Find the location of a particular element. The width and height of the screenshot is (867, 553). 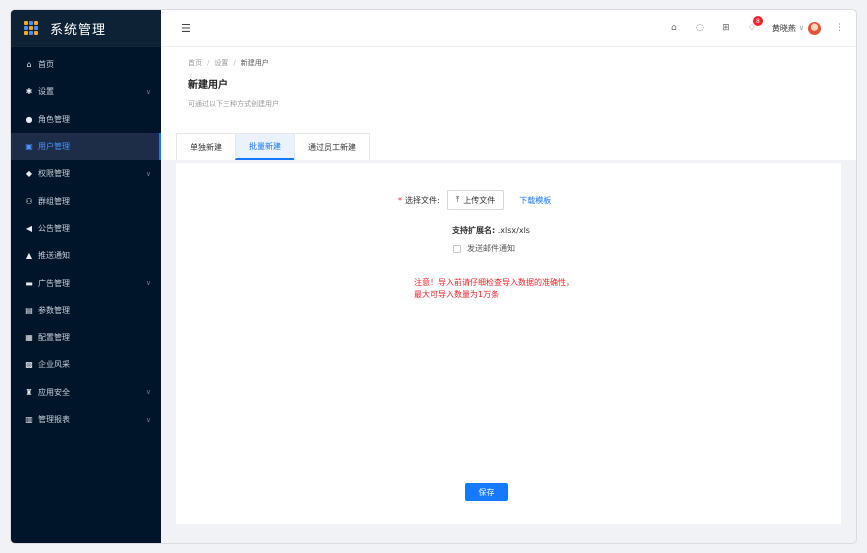

app-grid-icon is located at coordinates (31, 28).